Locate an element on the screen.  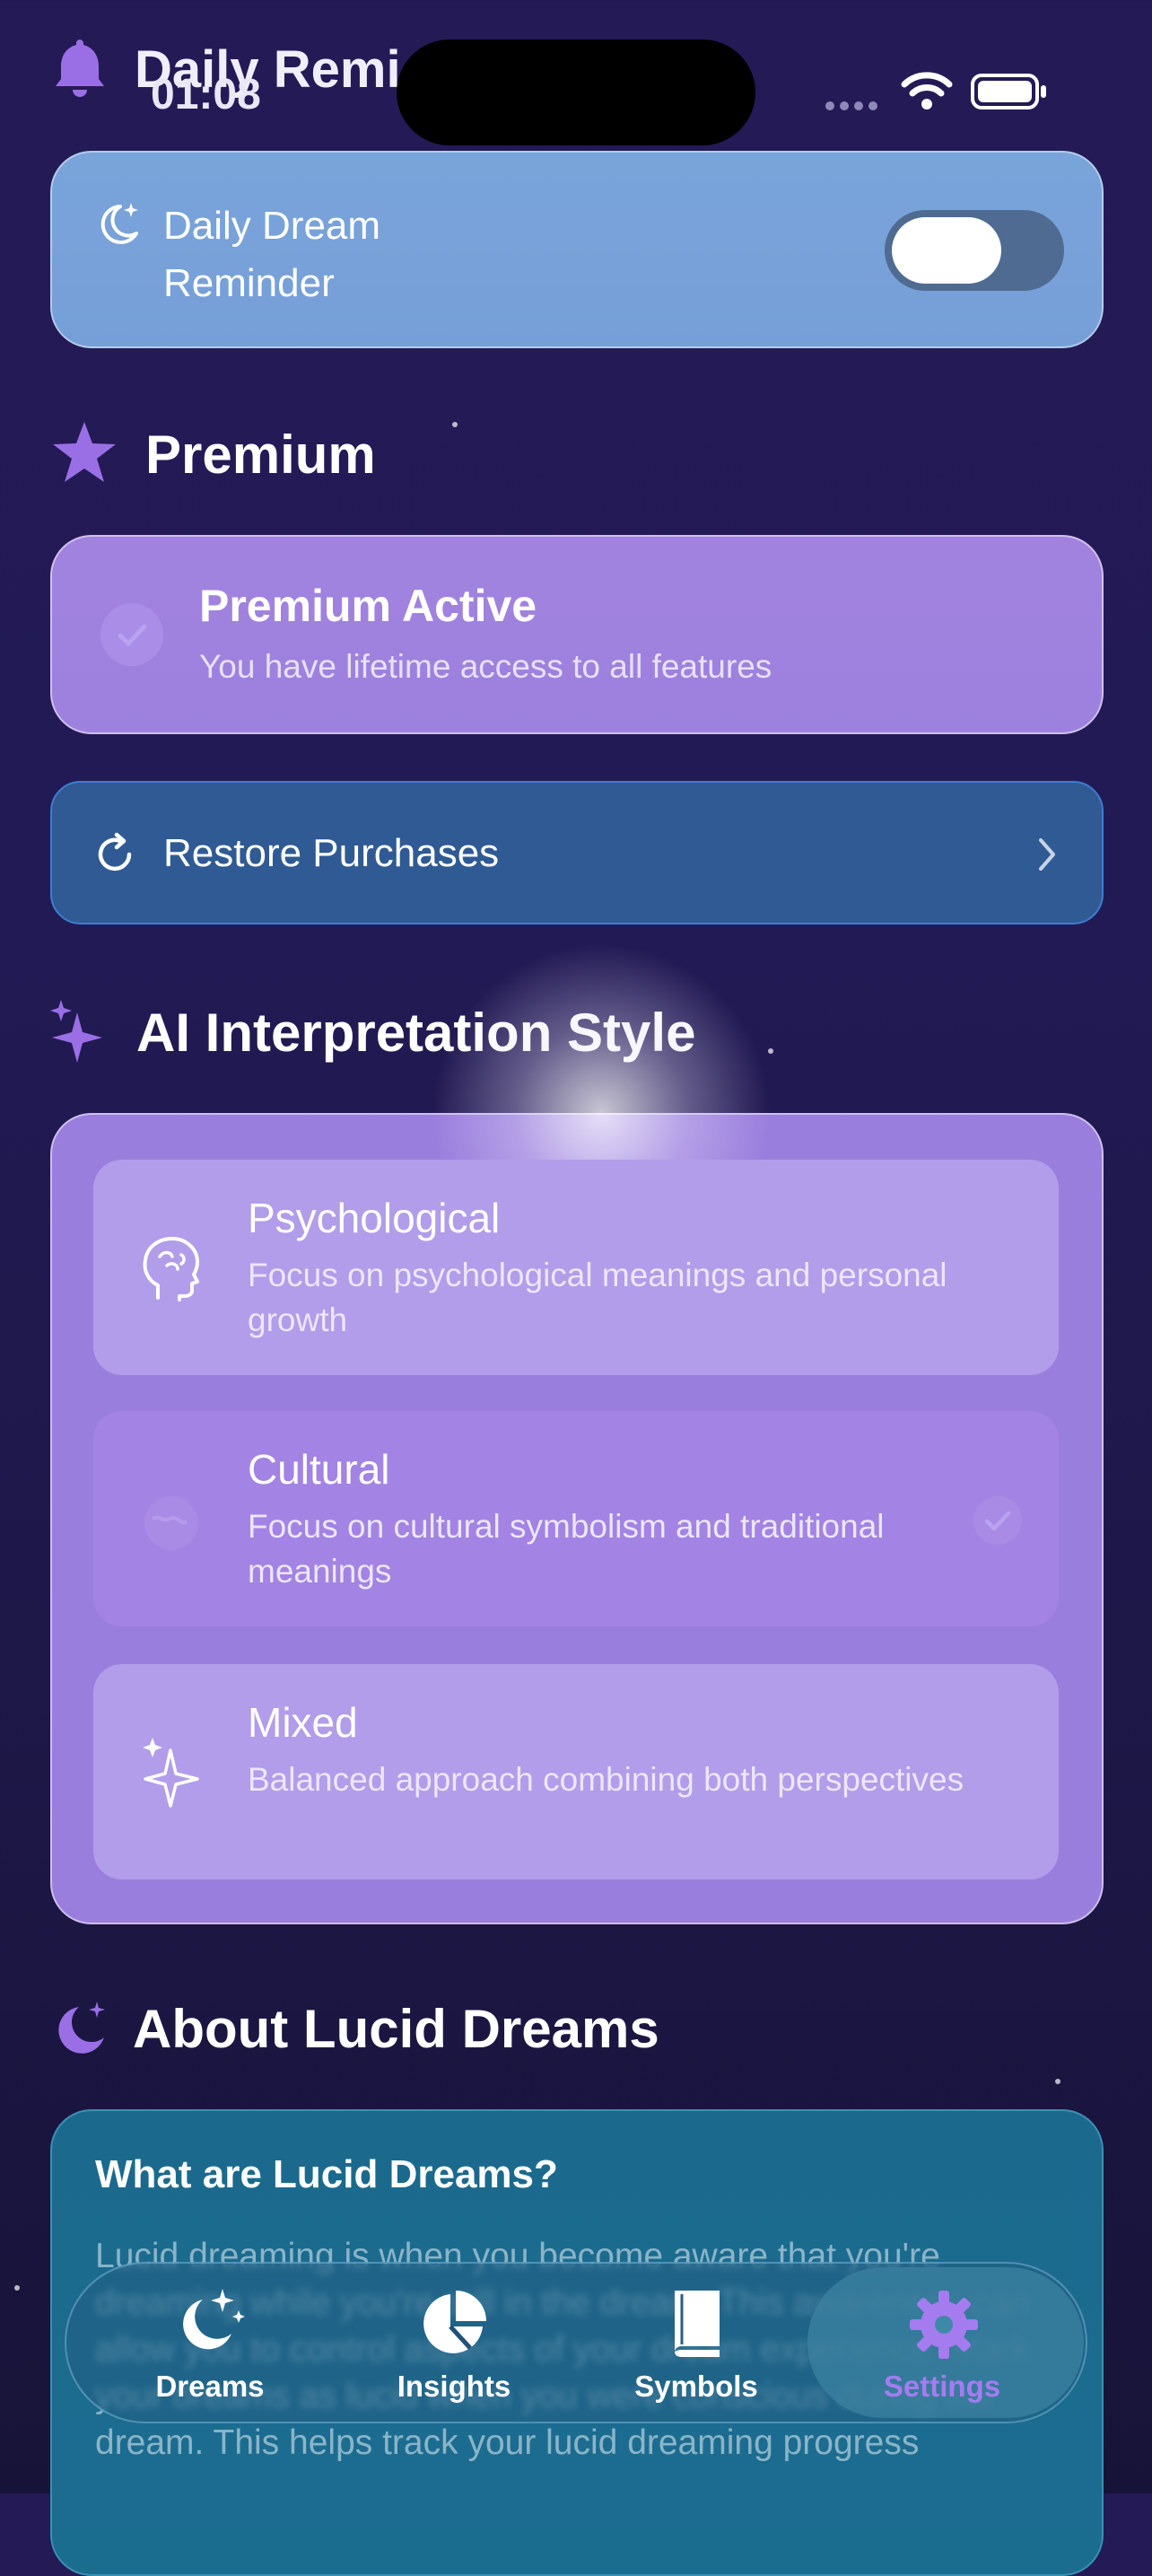
style-option-title: Cultural is located at coordinates (319, 1469).